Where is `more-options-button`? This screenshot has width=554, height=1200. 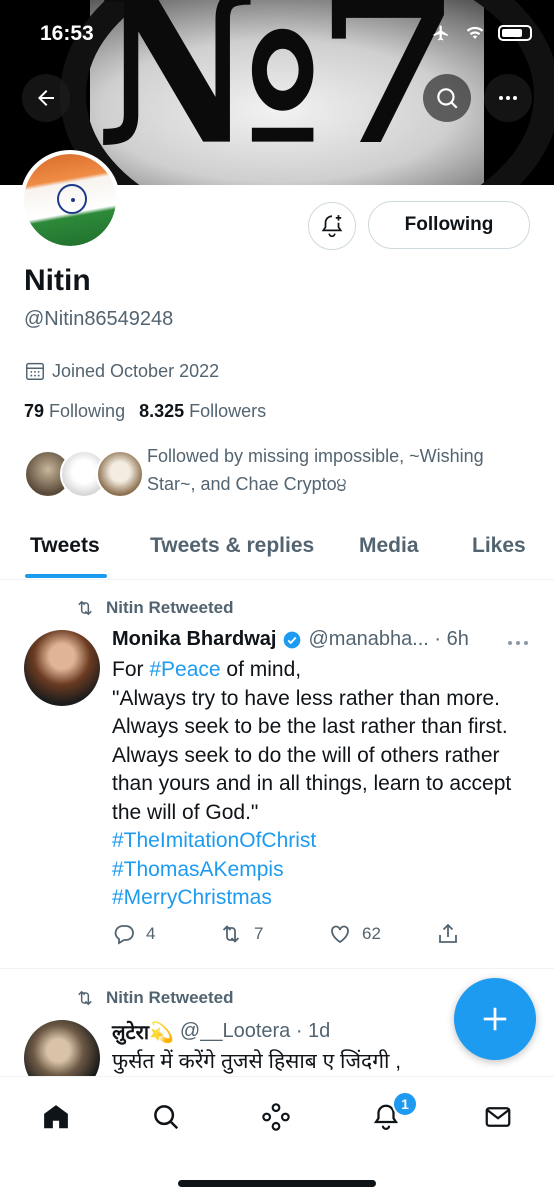
more-options-button is located at coordinates (508, 98).